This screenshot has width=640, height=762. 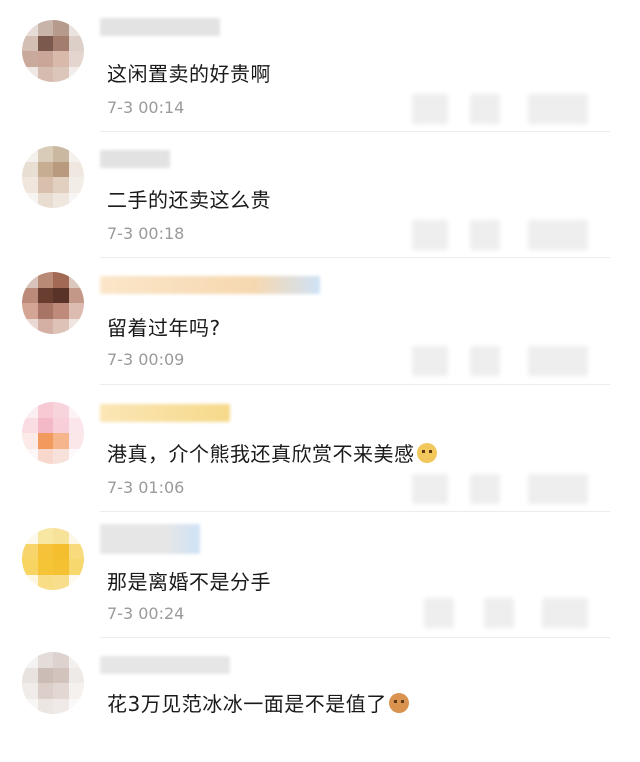 I want to click on comment-text: 花3万见范冰冰一面是不是值了, so click(x=258, y=702).